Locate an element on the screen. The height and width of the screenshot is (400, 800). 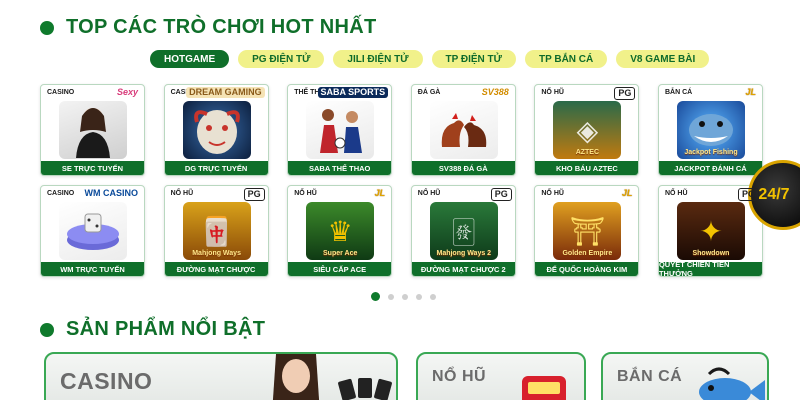
fish-icon is located at coordinates (732, 383).